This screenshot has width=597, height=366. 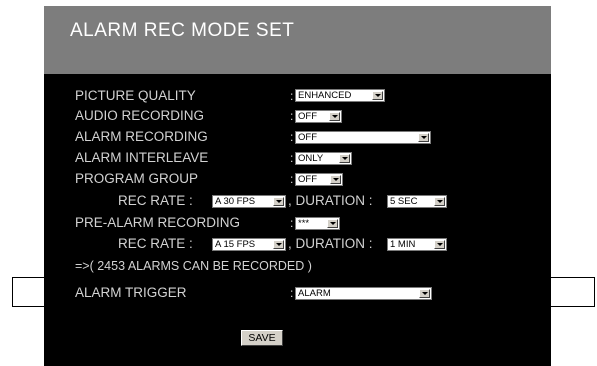 I want to click on pg-rec-rate-value: A 30 FPS, so click(x=235, y=201).